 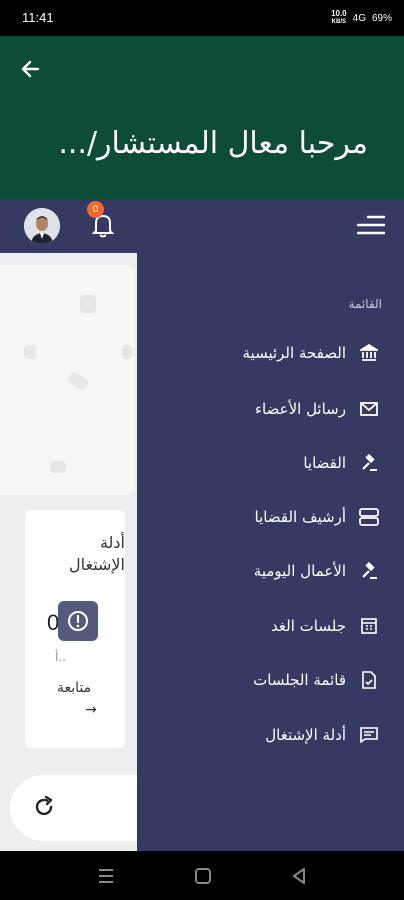 I want to click on background-card, so click(x=67, y=380).